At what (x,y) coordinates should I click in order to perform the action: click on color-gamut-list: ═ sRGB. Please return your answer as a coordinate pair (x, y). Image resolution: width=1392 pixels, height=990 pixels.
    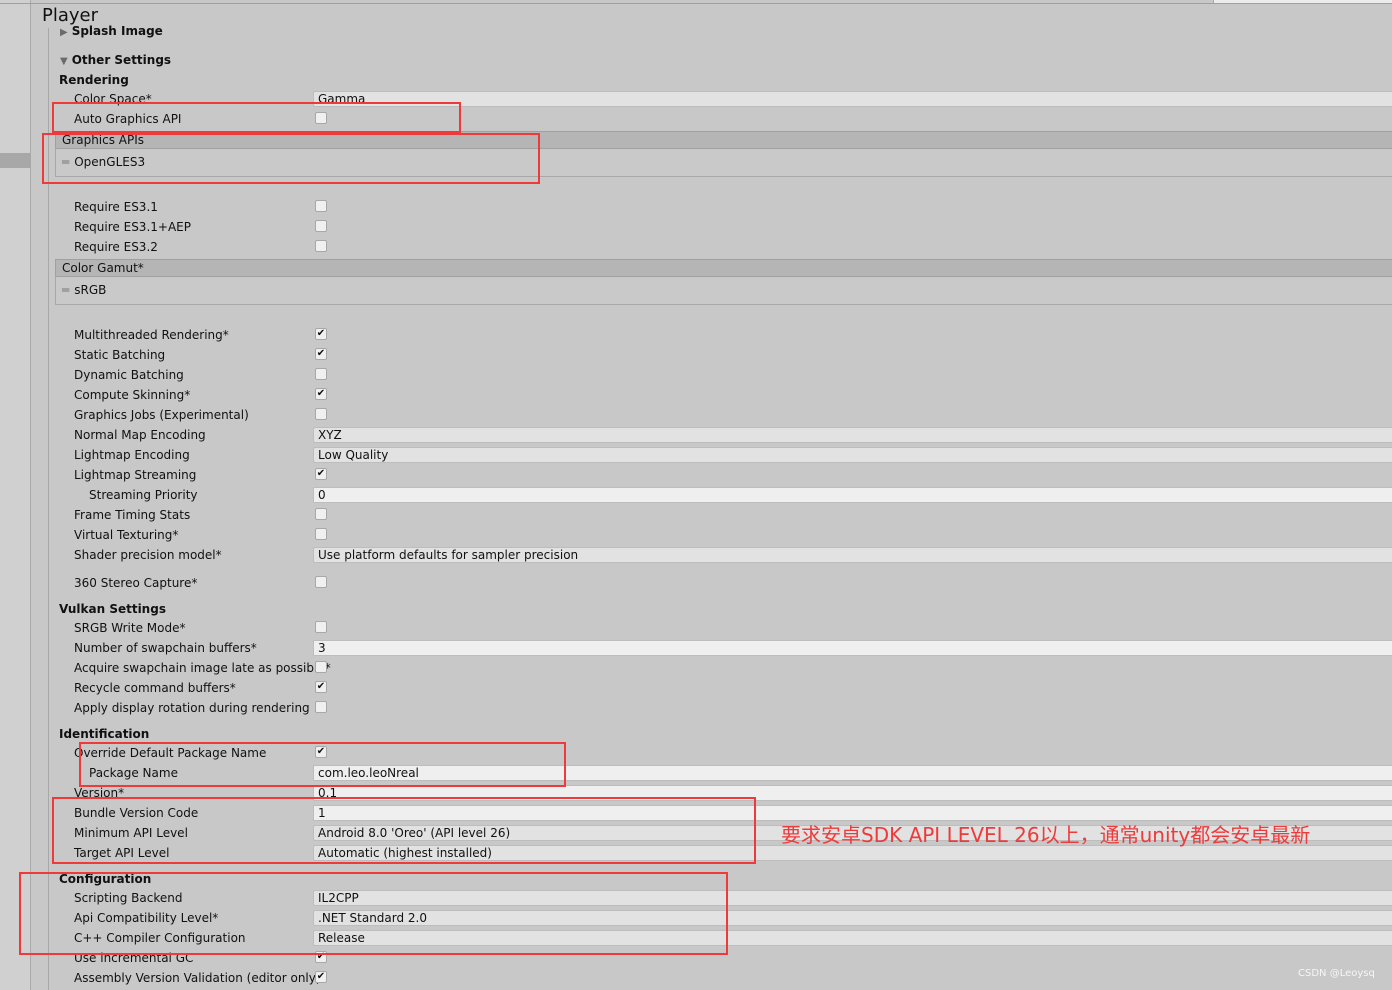
    Looking at the image, I should click on (723, 291).